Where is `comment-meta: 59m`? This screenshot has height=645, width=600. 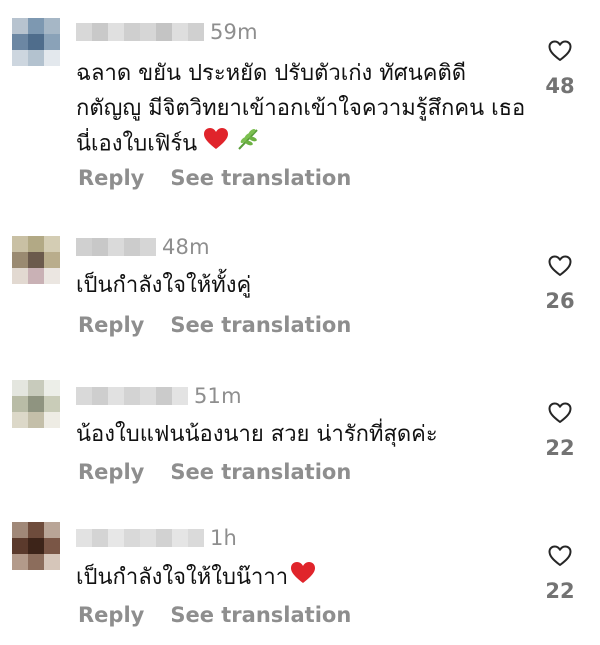 comment-meta: 59m is located at coordinates (167, 32).